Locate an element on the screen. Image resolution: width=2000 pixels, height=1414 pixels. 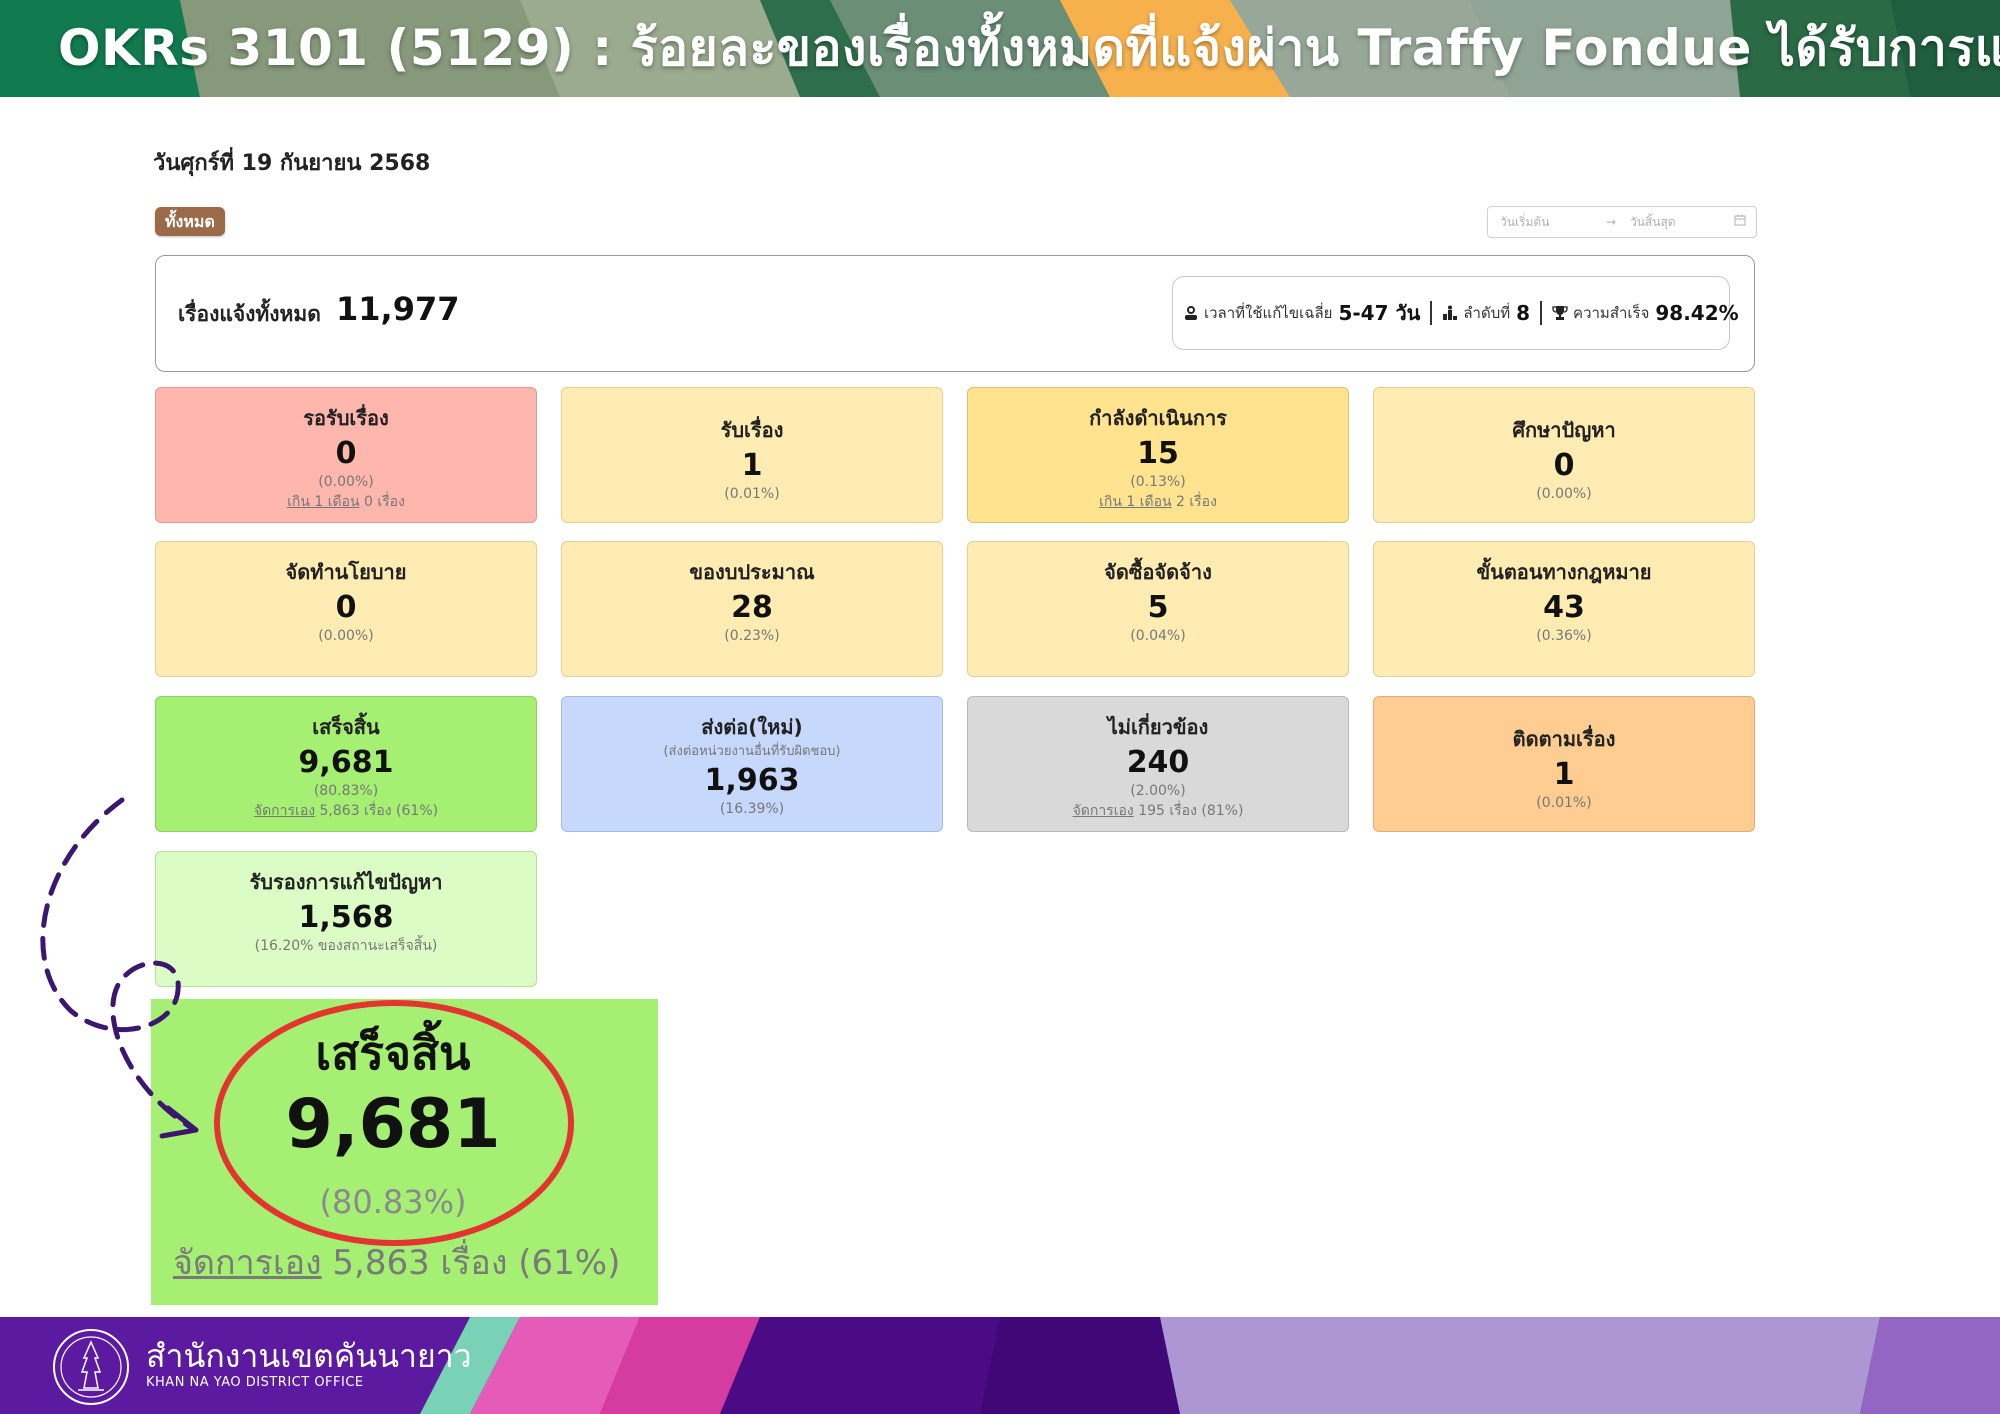
card-value: 43 is located at coordinates (1564, 607).